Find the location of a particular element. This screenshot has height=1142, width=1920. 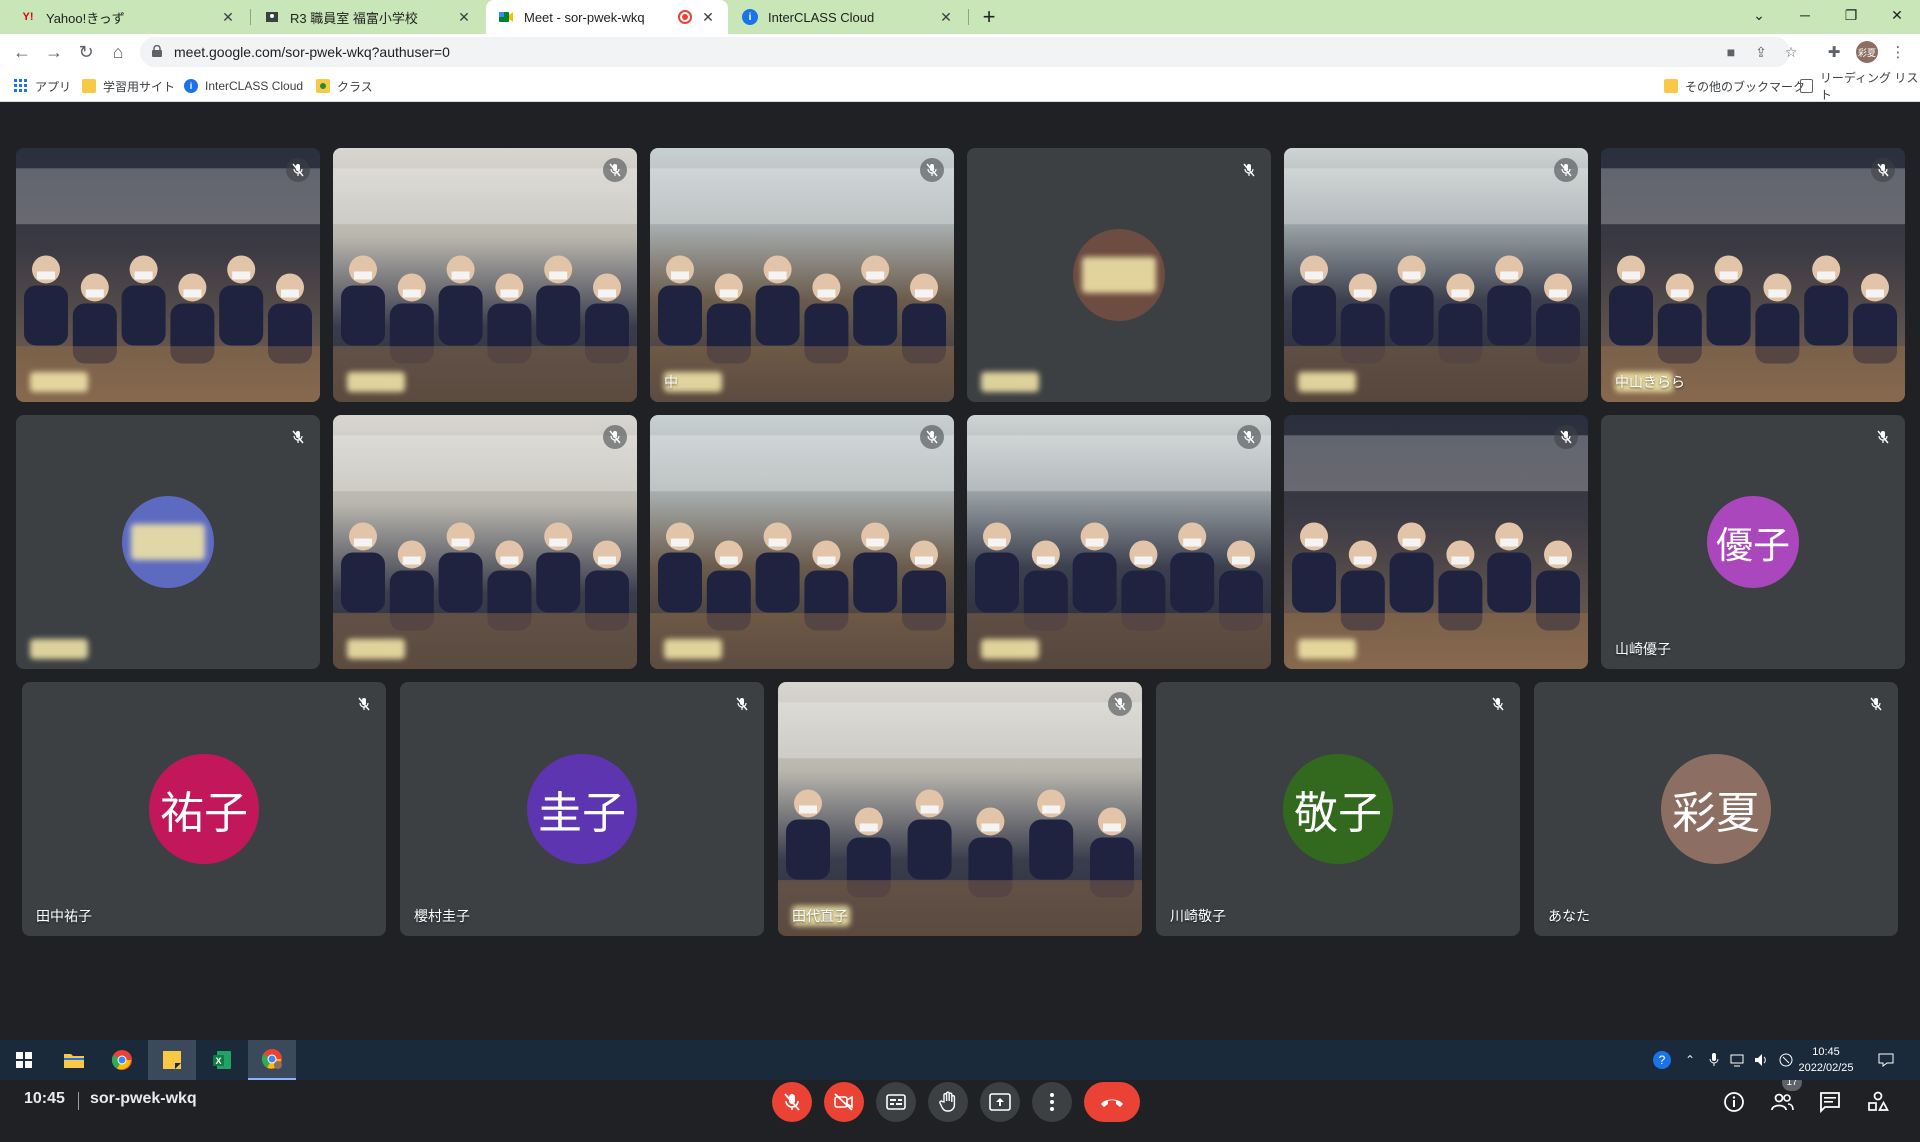

notification-icon is located at coordinates (1886, 1060).